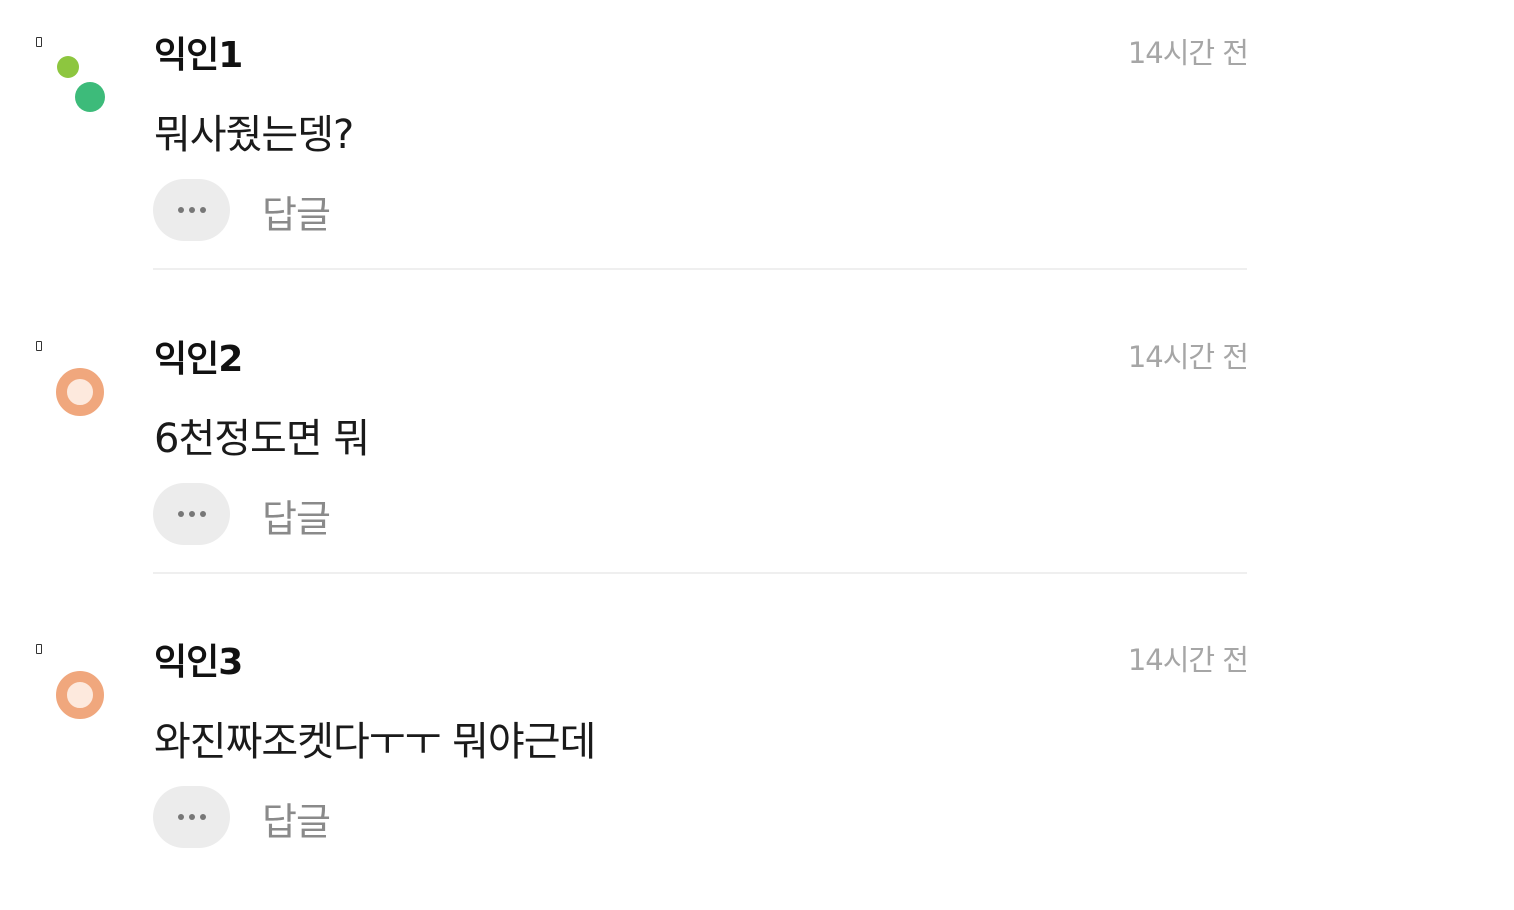 The width and height of the screenshot is (1514, 910). I want to click on comment-author: 익인3, so click(198, 659).